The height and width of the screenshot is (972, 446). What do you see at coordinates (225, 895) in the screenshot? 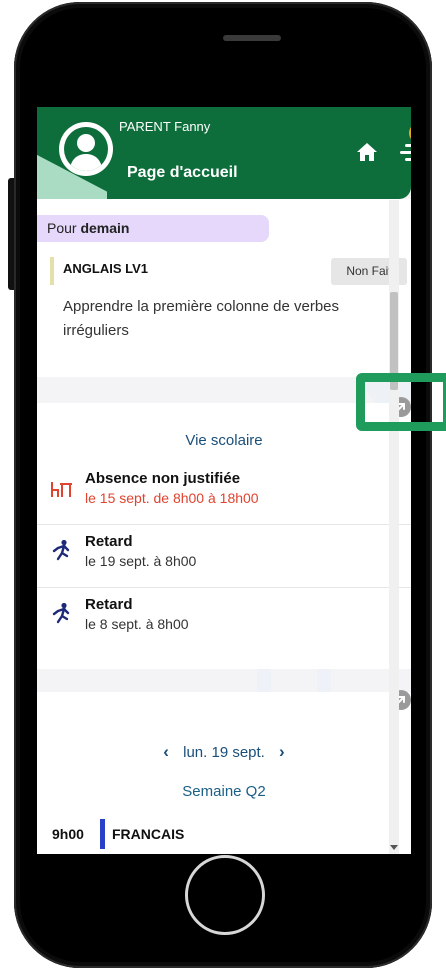
I see `phone-home-button` at bounding box center [225, 895].